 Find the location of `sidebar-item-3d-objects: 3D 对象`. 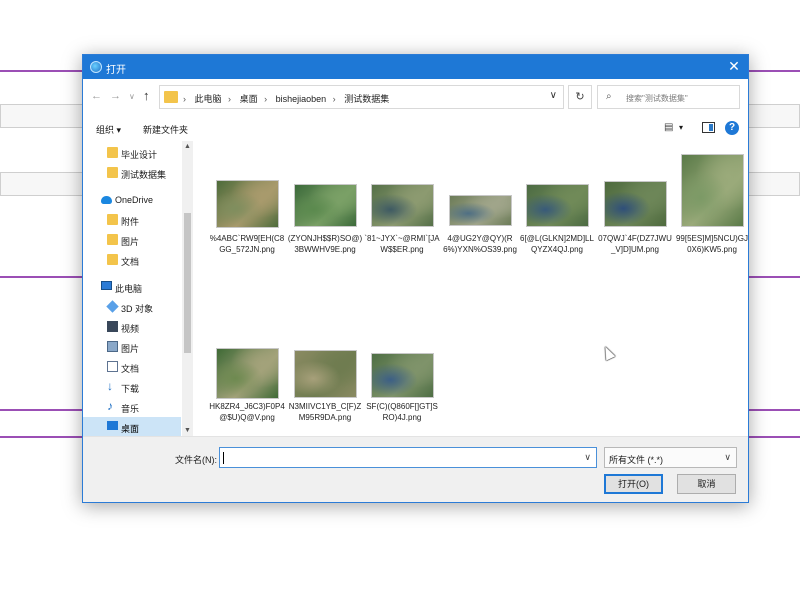

sidebar-item-3d-objects: 3D 对象 is located at coordinates (132, 307).